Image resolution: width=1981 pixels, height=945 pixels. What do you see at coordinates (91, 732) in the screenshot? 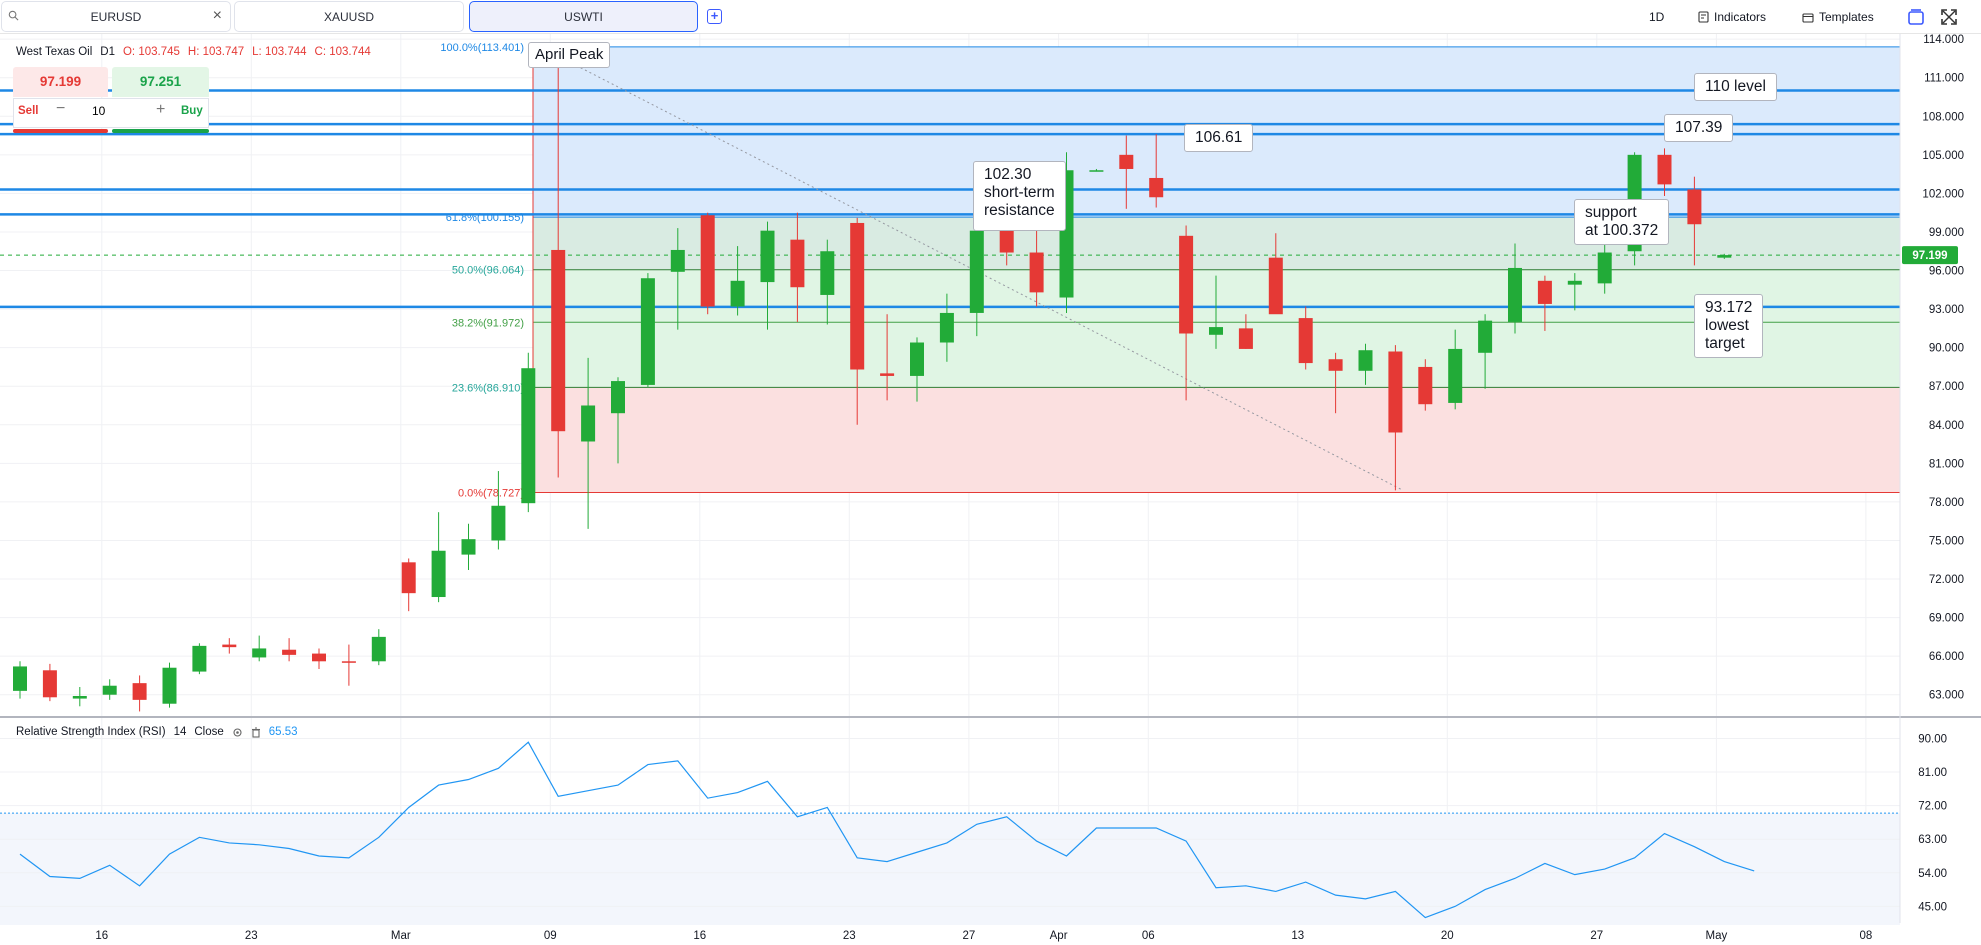
I see `rsi-name: Relative Strength Index (RSI)` at bounding box center [91, 732].